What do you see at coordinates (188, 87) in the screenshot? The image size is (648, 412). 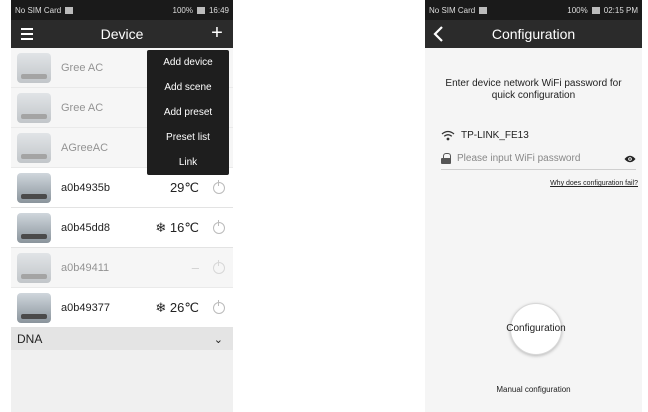 I see `menu-item-add-scene: Add scene` at bounding box center [188, 87].